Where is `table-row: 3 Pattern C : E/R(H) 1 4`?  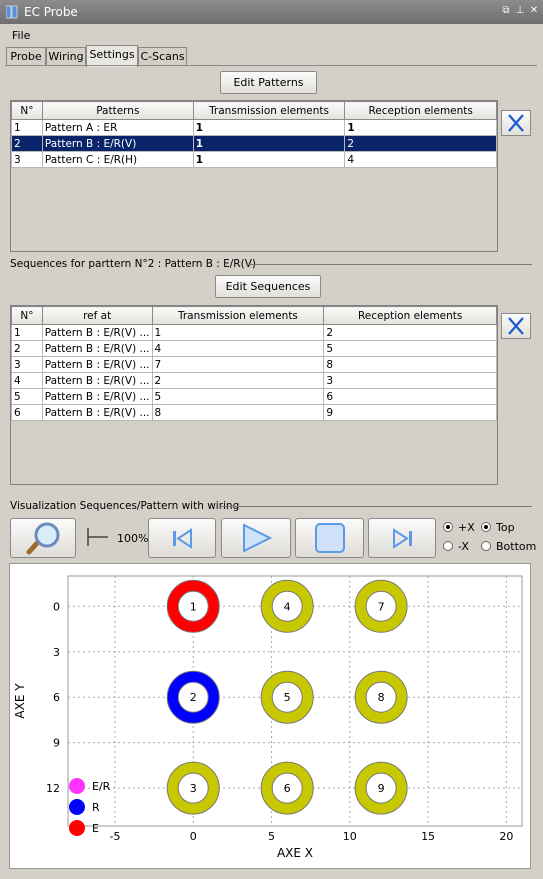 table-row: 3 Pattern C : E/R(H) 1 4 is located at coordinates (254, 159).